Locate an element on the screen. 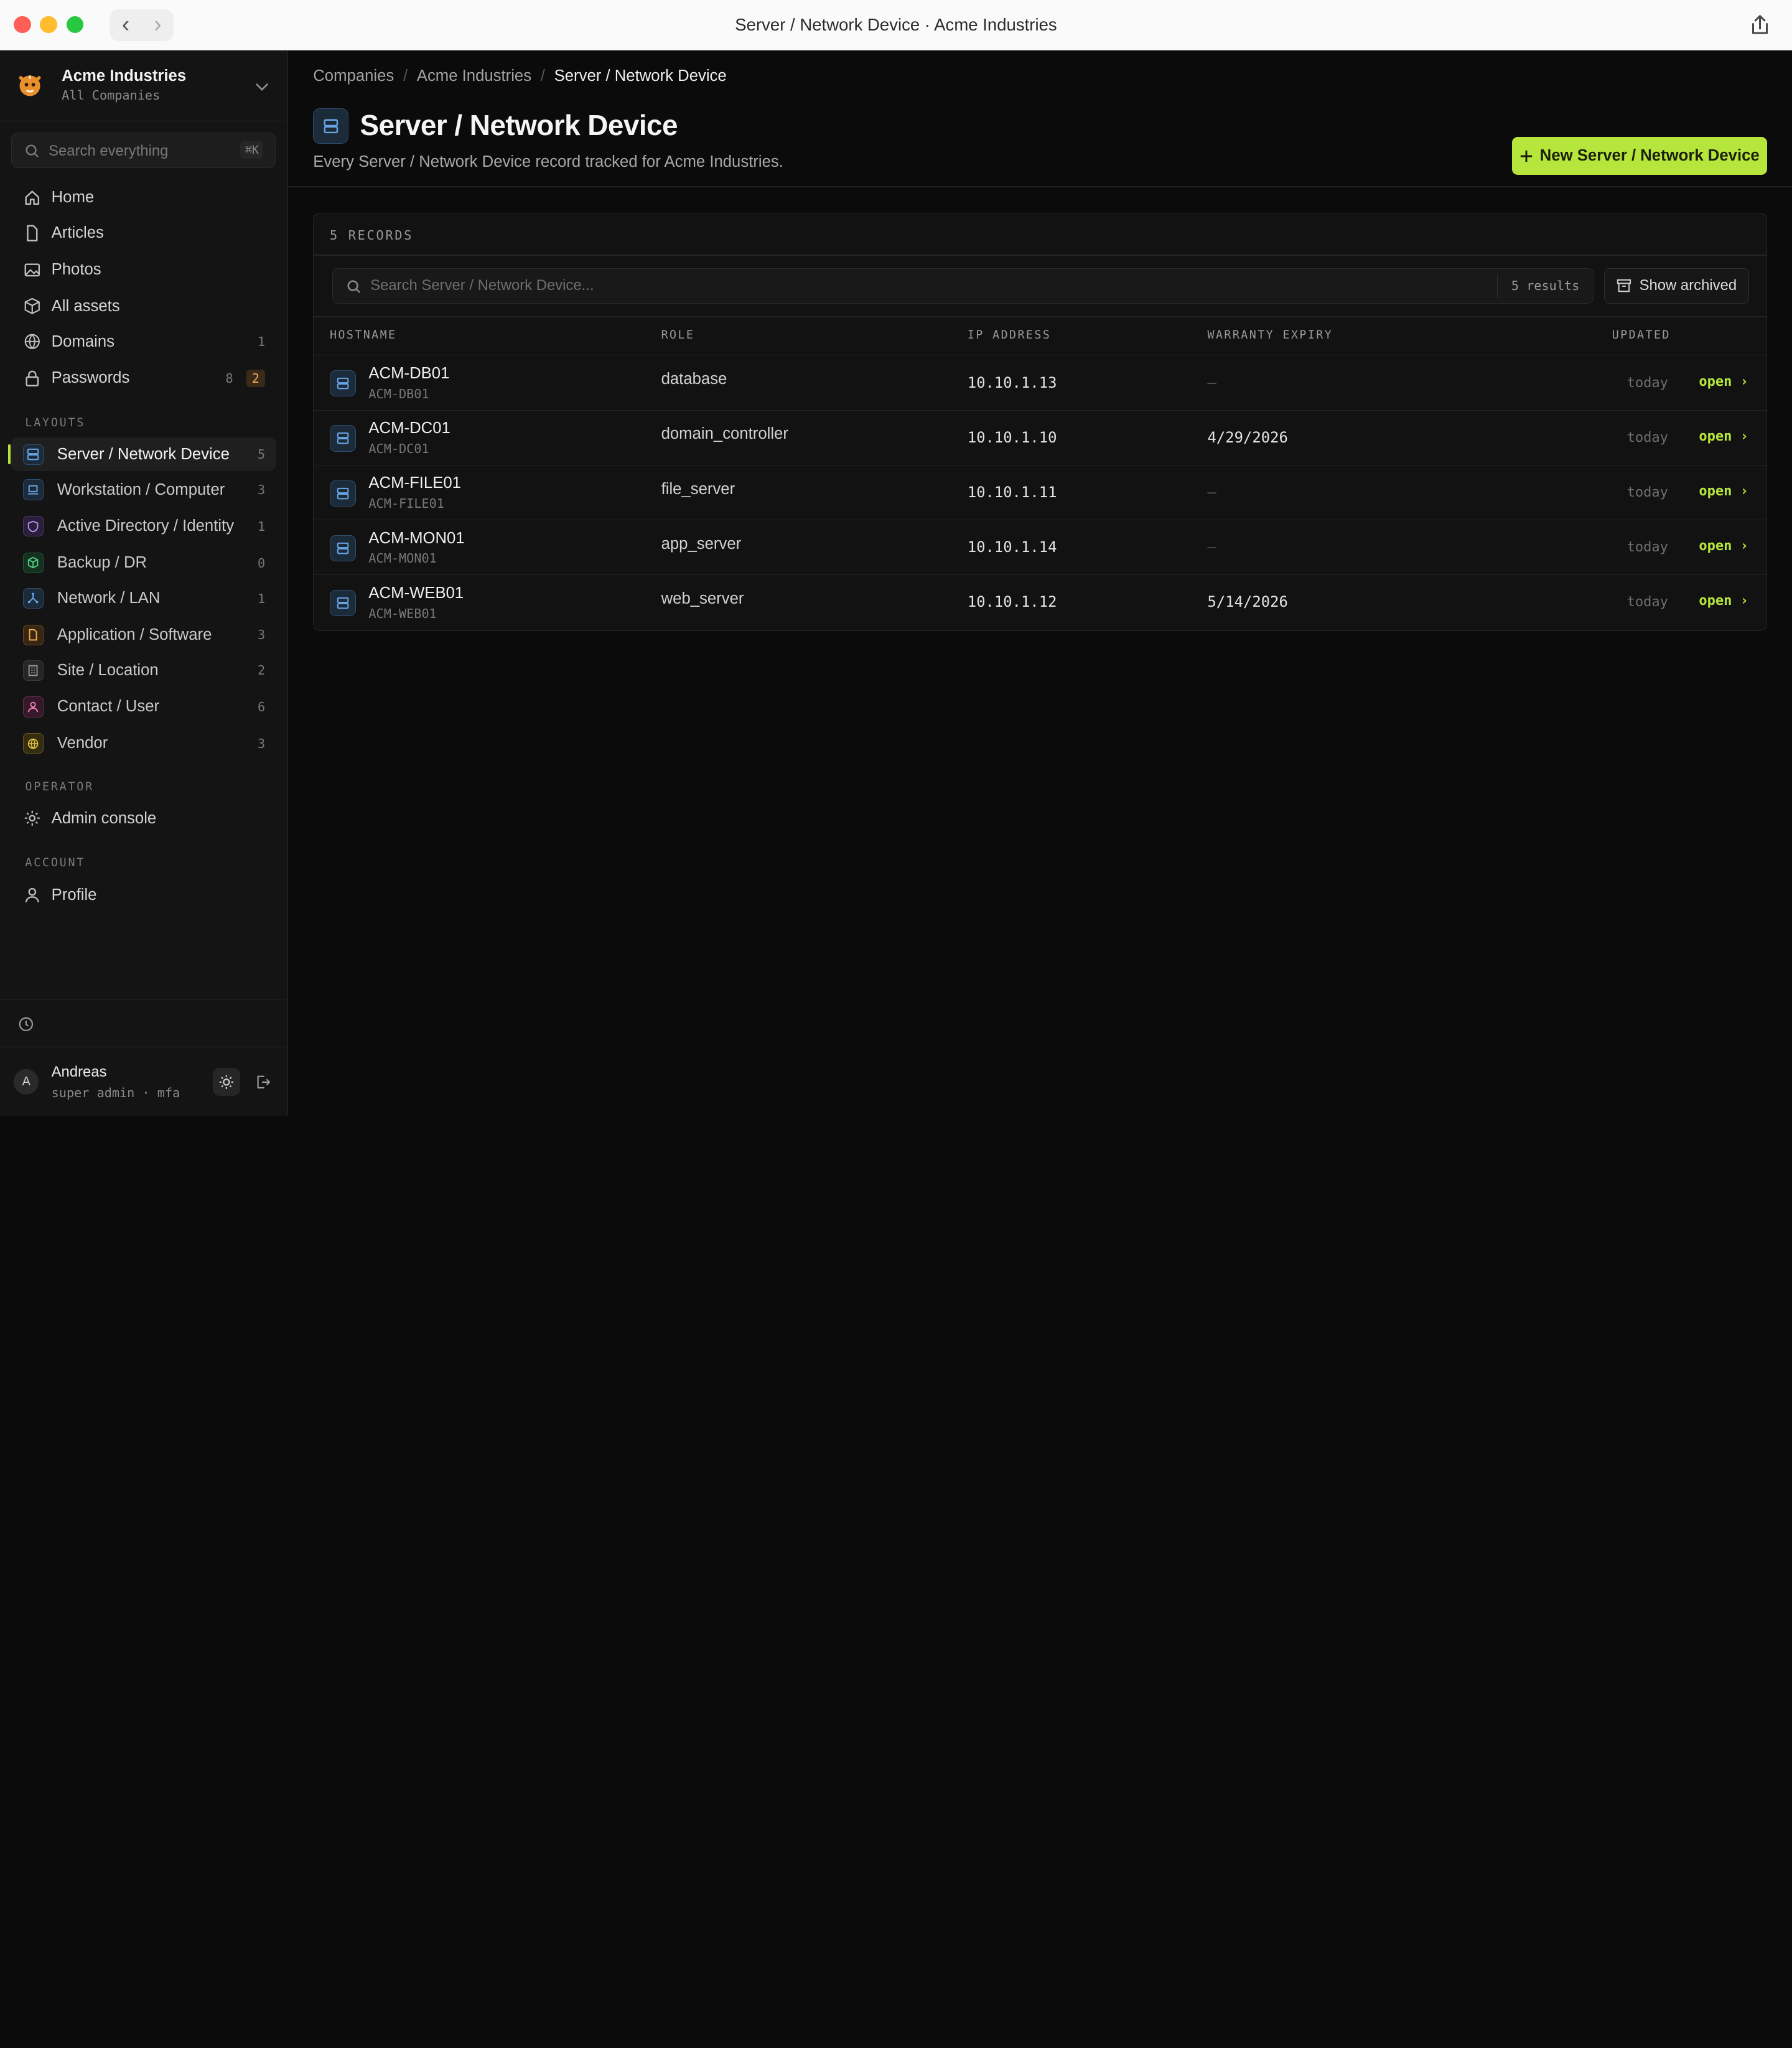 The width and height of the screenshot is (1792, 2048). row-slug: ACM-DC01 is located at coordinates (398, 449).